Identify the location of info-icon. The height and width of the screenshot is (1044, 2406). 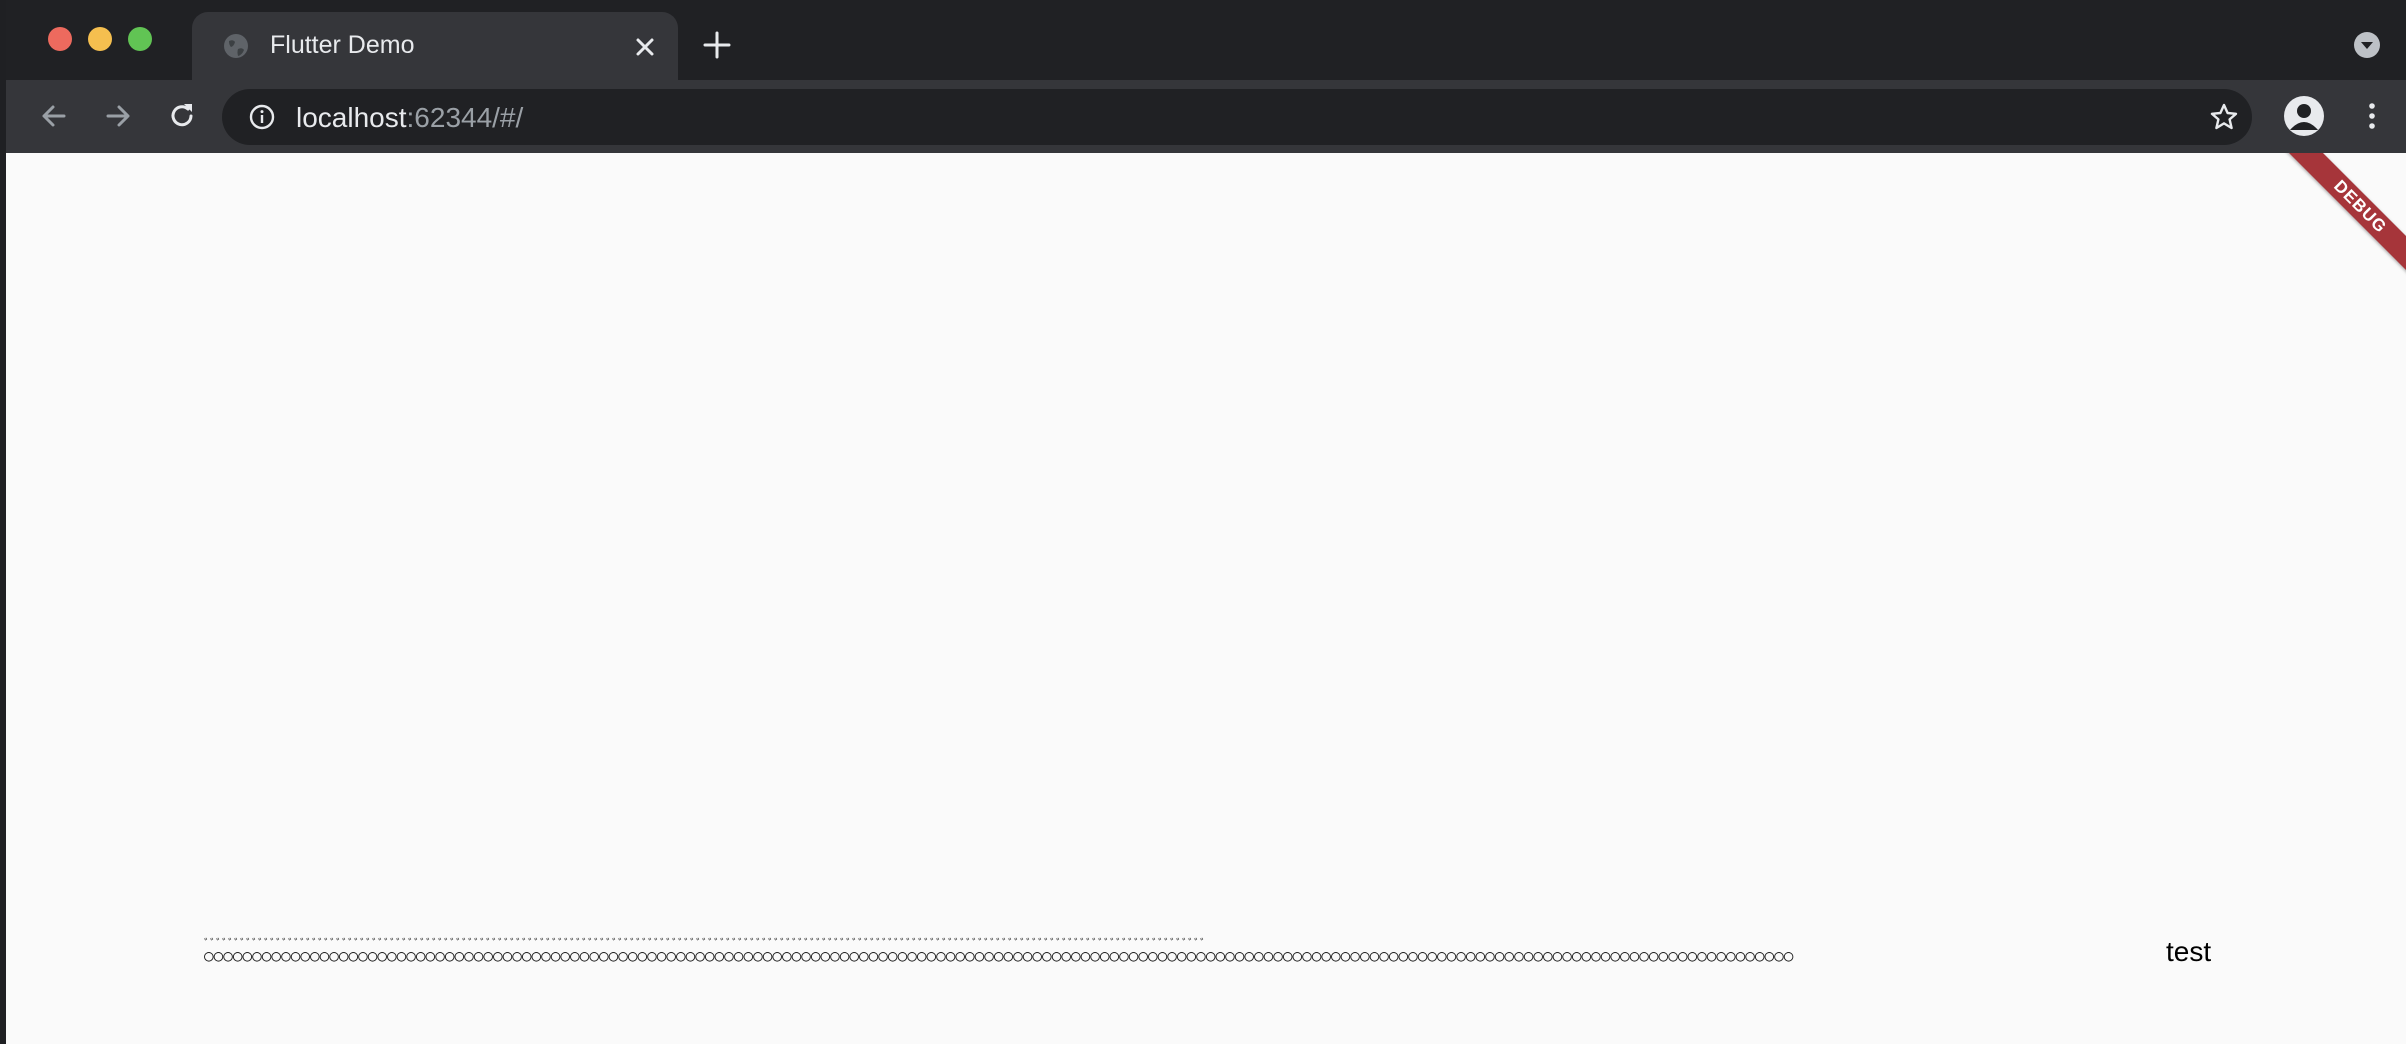
(262, 117).